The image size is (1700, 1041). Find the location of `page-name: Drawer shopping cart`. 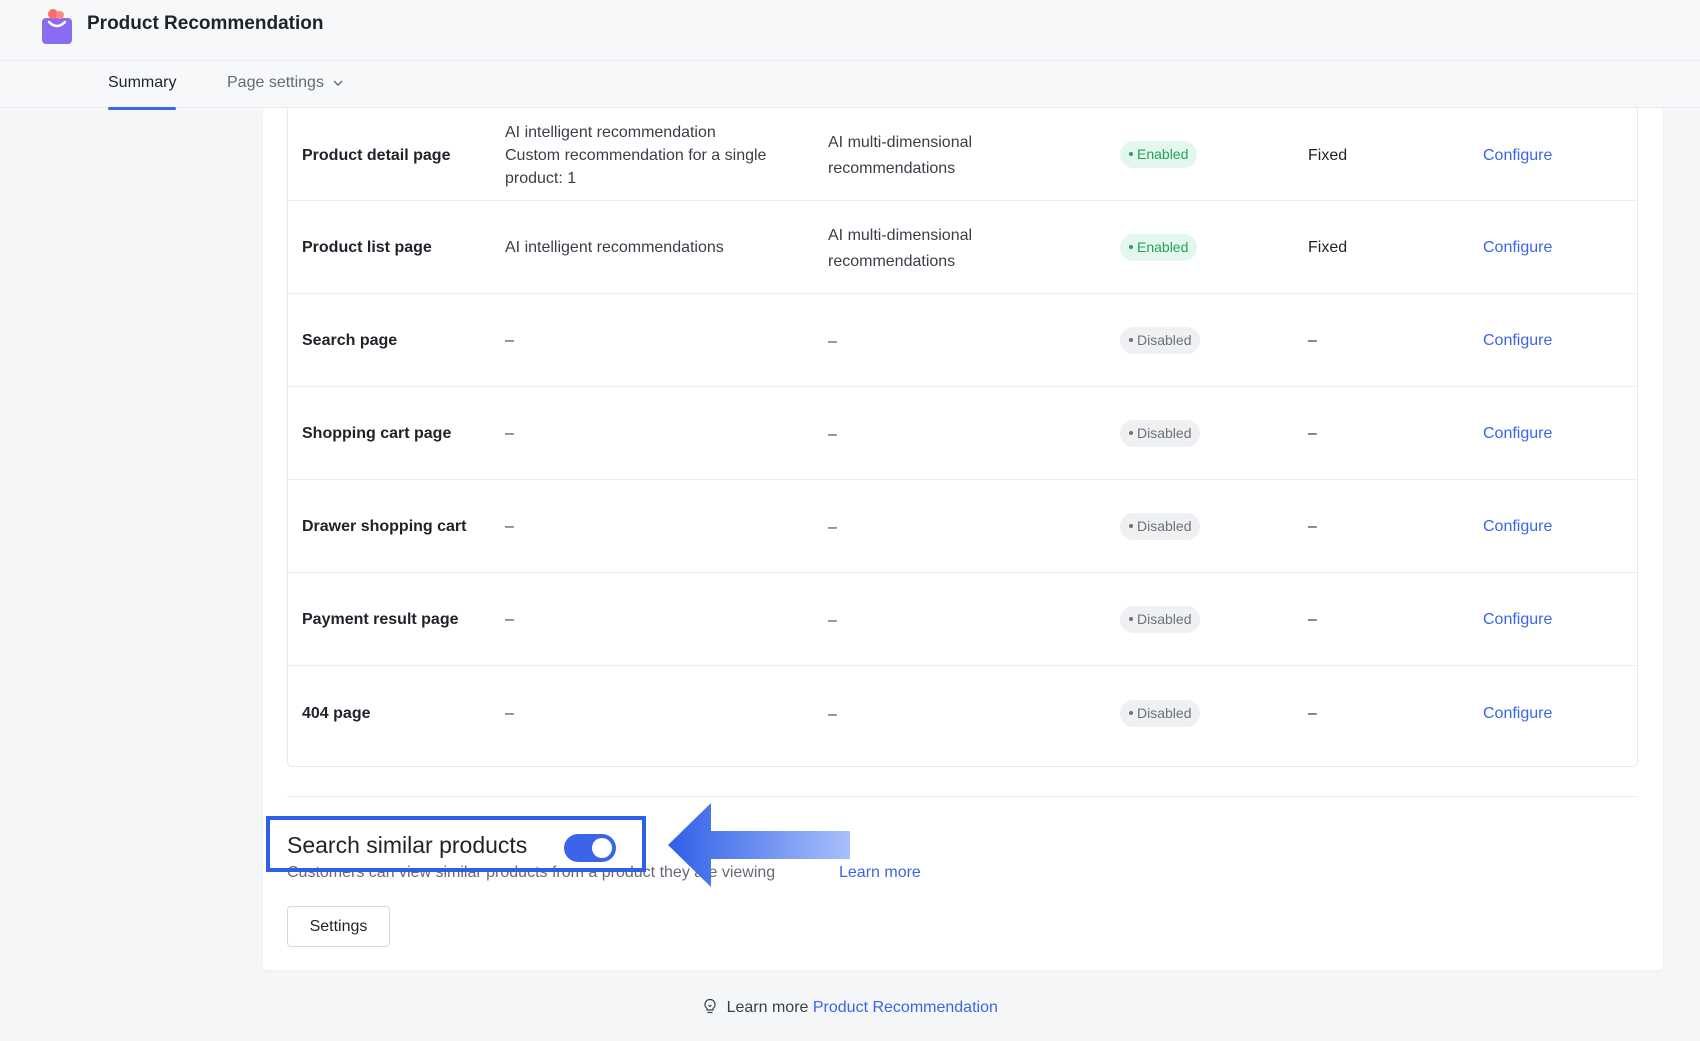

page-name: Drawer shopping cart is located at coordinates (384, 526).